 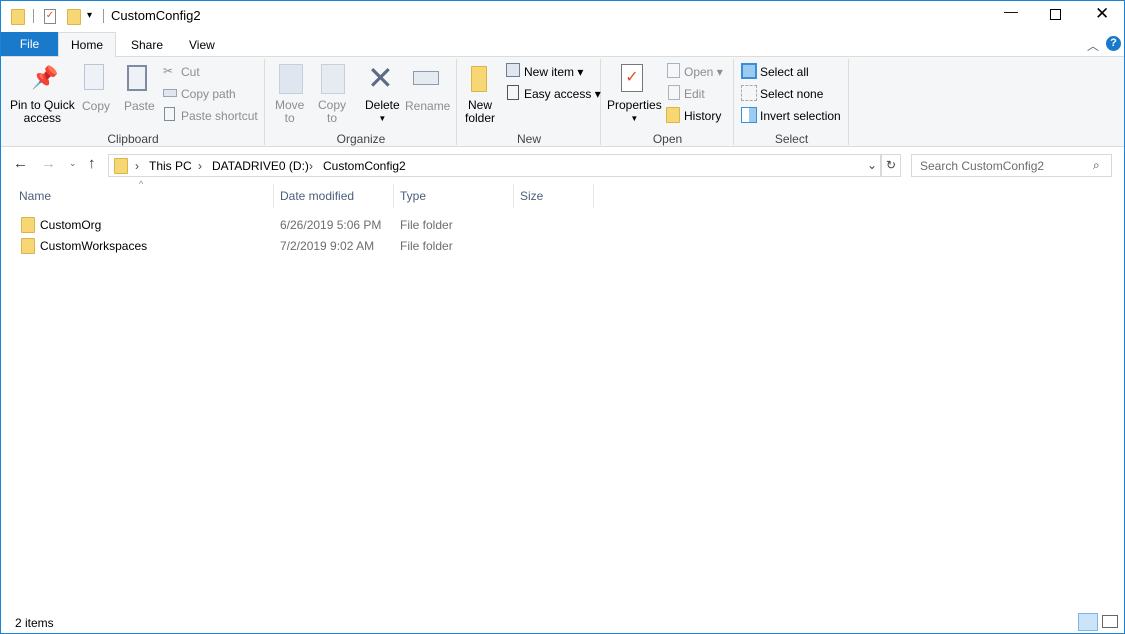 What do you see at coordinates (562, 94) in the screenshot?
I see `easy-access-button: Easy access ▾` at bounding box center [562, 94].